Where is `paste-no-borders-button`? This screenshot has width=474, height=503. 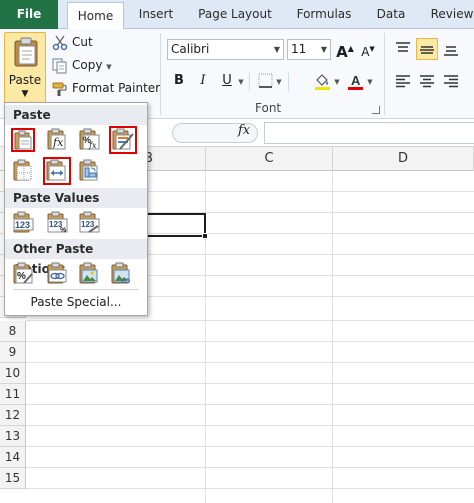 paste-no-borders-button is located at coordinates (23, 171).